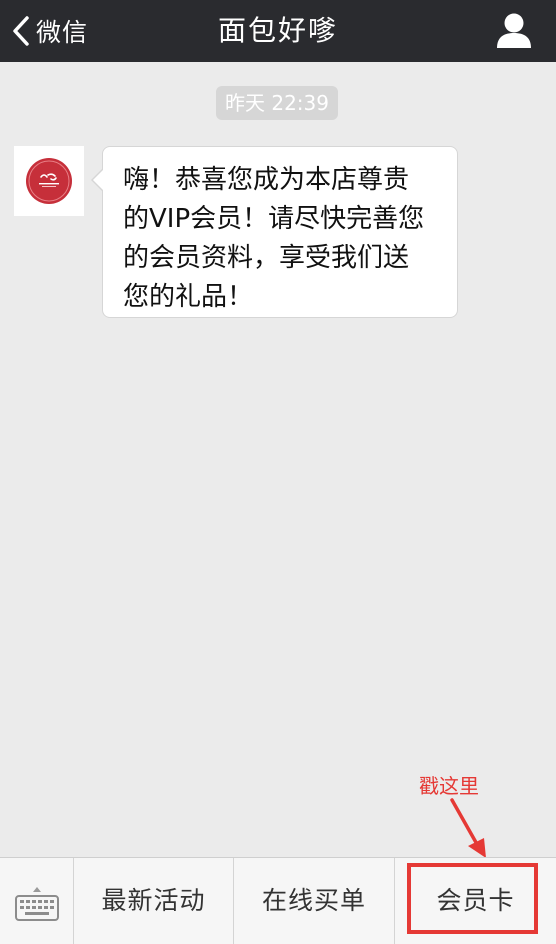 This screenshot has width=556, height=944. What do you see at coordinates (514, 31) in the screenshot?
I see `profile-button` at bounding box center [514, 31].